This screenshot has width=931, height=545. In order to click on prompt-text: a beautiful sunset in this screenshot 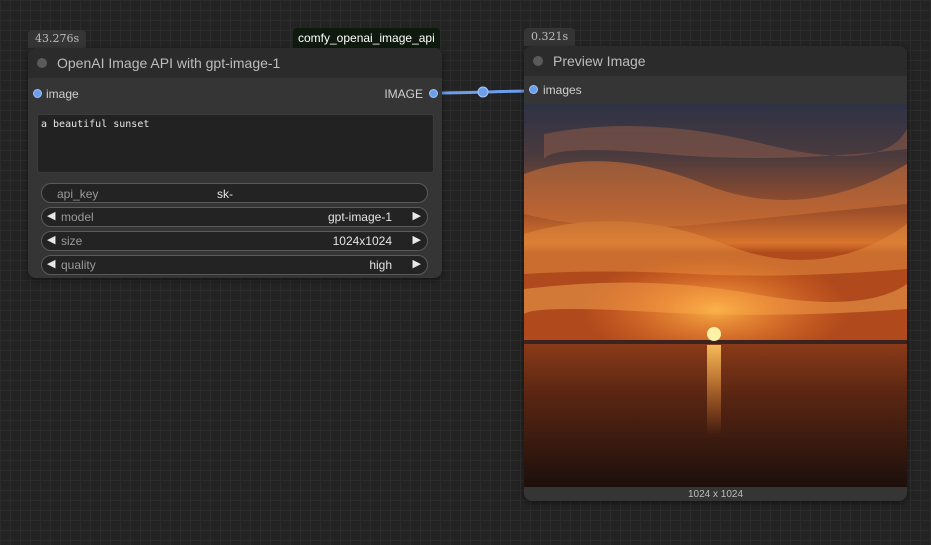, I will do `click(95, 124)`.